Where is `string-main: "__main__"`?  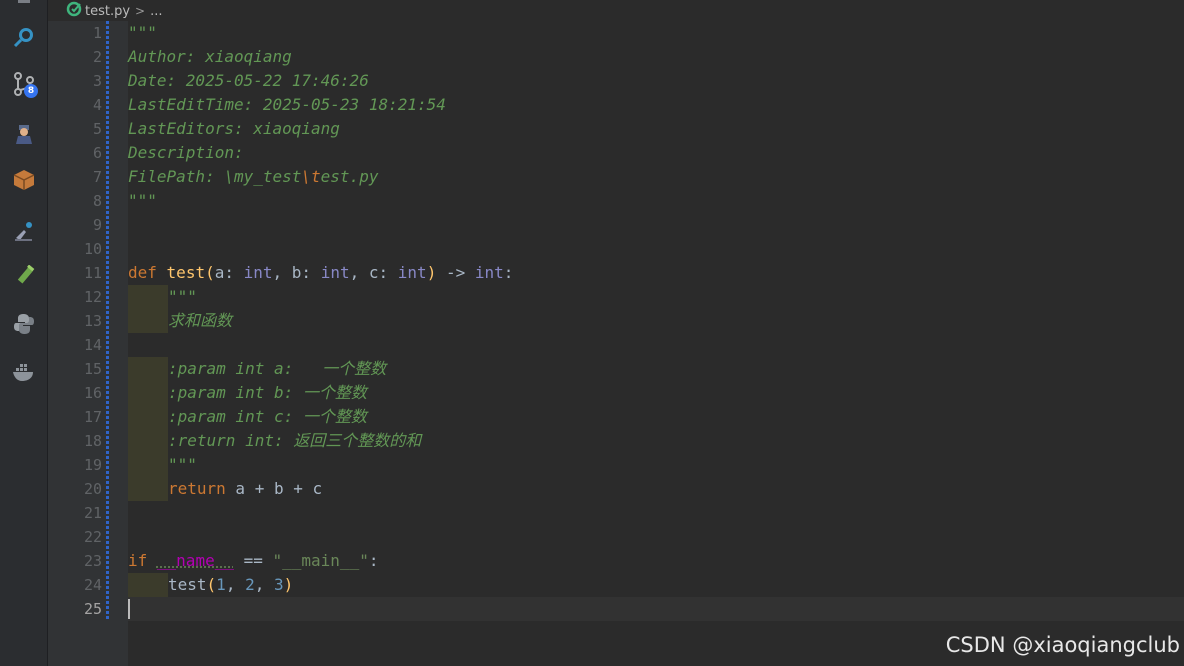
string-main: "__main__" is located at coordinates (320, 560).